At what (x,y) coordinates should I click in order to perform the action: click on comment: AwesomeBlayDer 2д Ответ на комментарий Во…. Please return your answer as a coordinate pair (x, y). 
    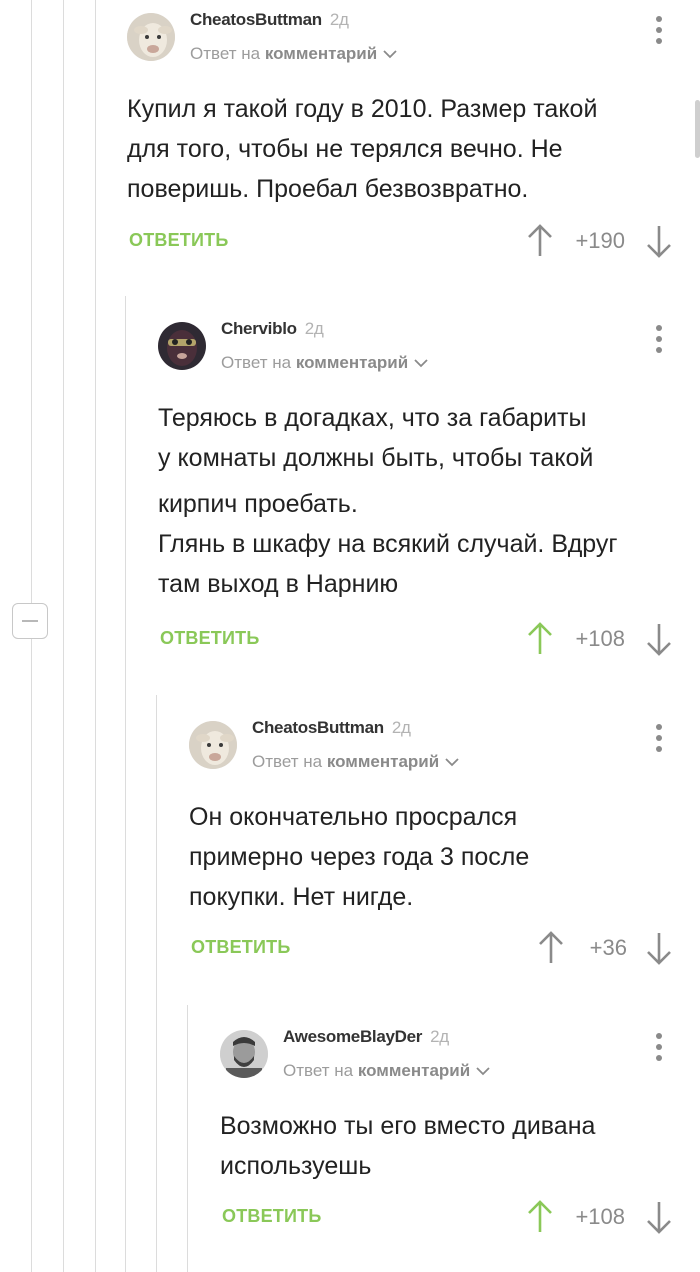
    Looking at the image, I should click on (450, 1133).